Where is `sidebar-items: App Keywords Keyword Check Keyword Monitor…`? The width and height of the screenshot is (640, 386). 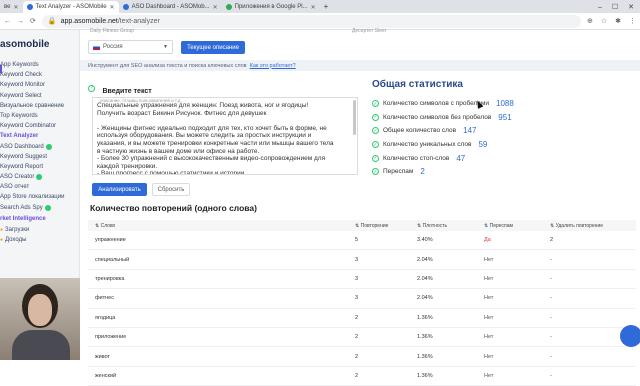 sidebar-items: App Keywords Keyword Check Keyword Monitor… is located at coordinates (39, 136).